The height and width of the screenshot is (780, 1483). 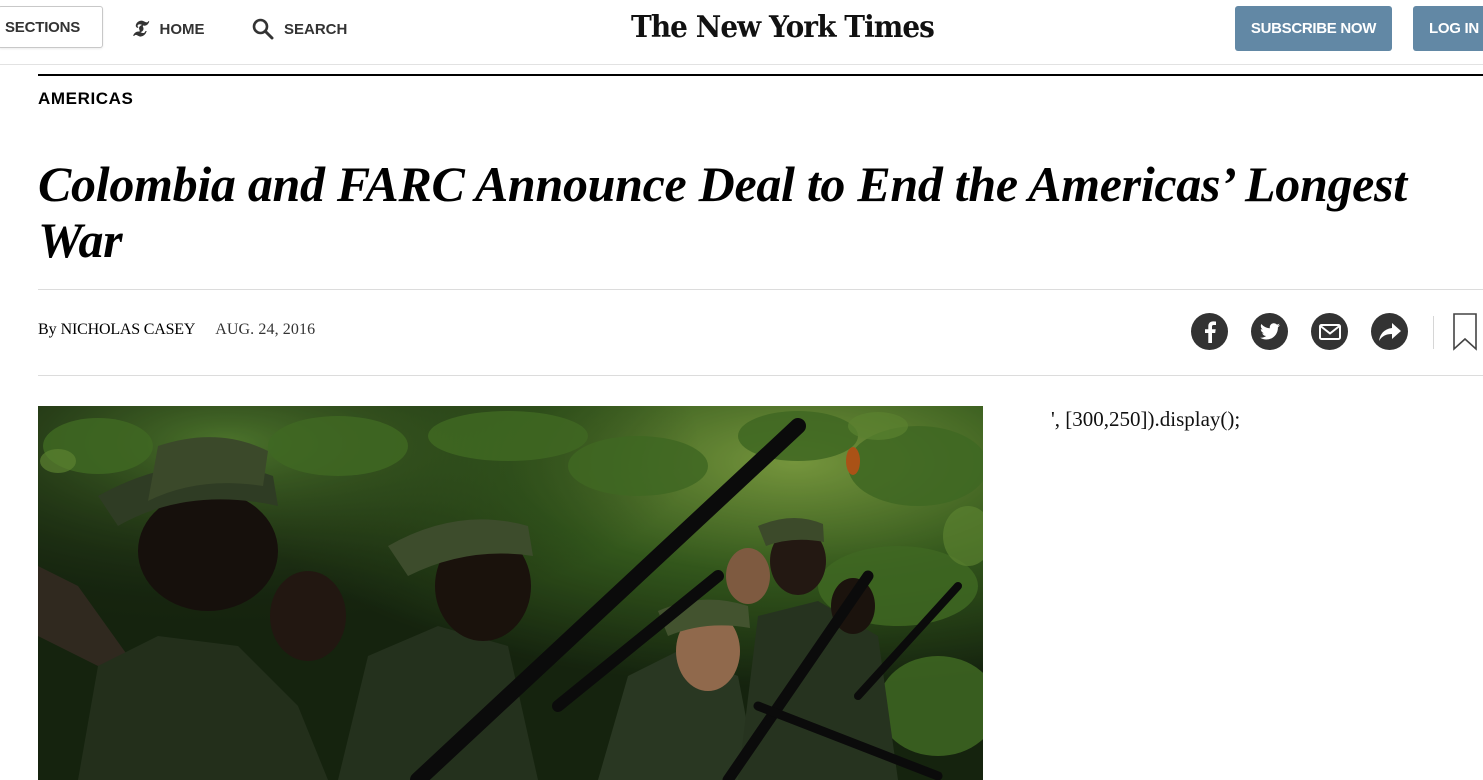 What do you see at coordinates (51, 27) in the screenshot?
I see `sections-button: SECTIONS` at bounding box center [51, 27].